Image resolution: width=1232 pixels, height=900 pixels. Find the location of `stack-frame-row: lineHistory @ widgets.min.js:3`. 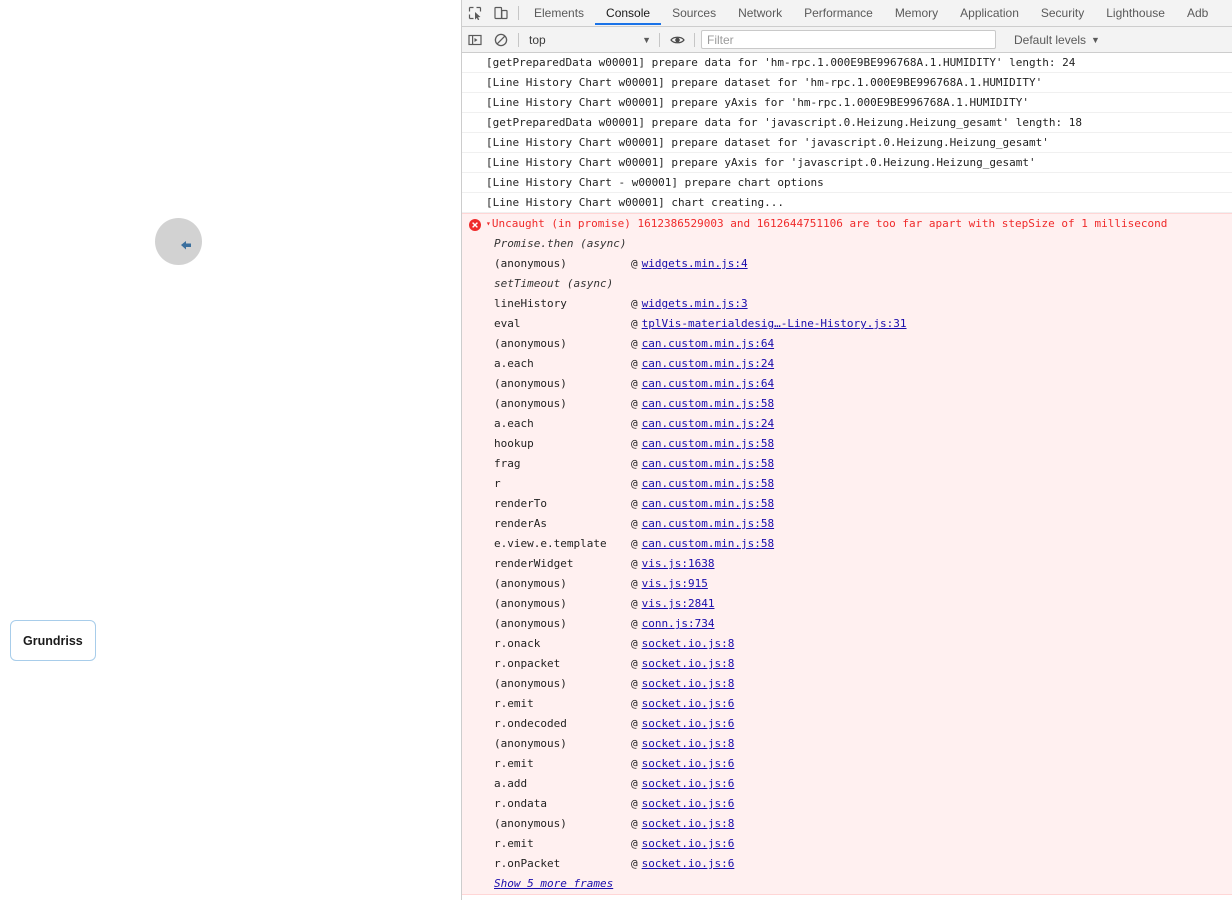

stack-frame-row: lineHistory @ widgets.min.js:3 is located at coordinates (847, 304).